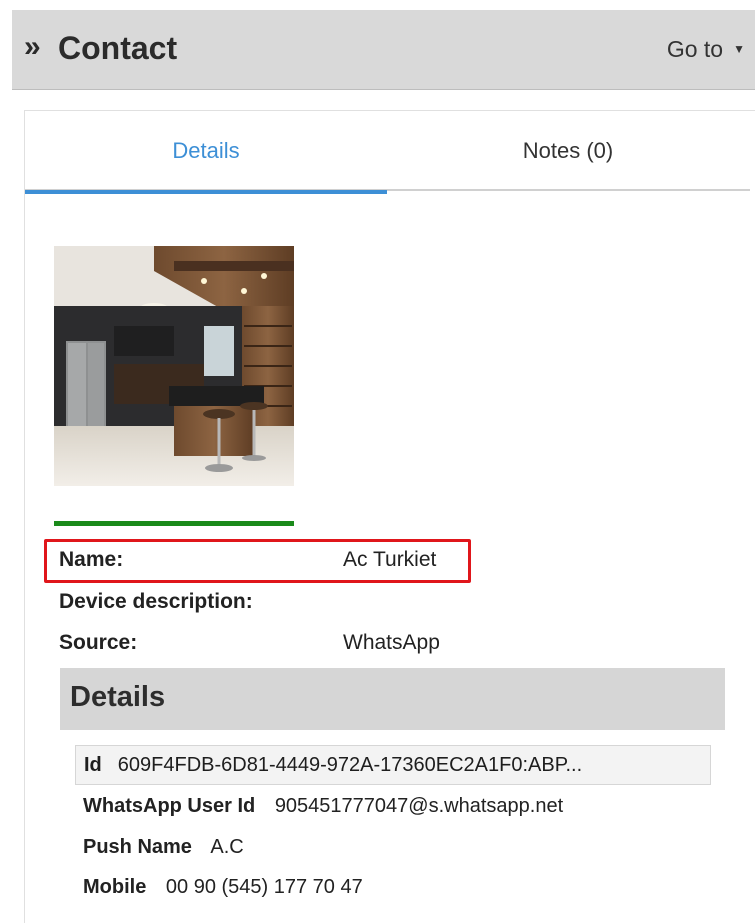 This screenshot has height=923, width=755. I want to click on name-label: Name:, so click(91, 559).